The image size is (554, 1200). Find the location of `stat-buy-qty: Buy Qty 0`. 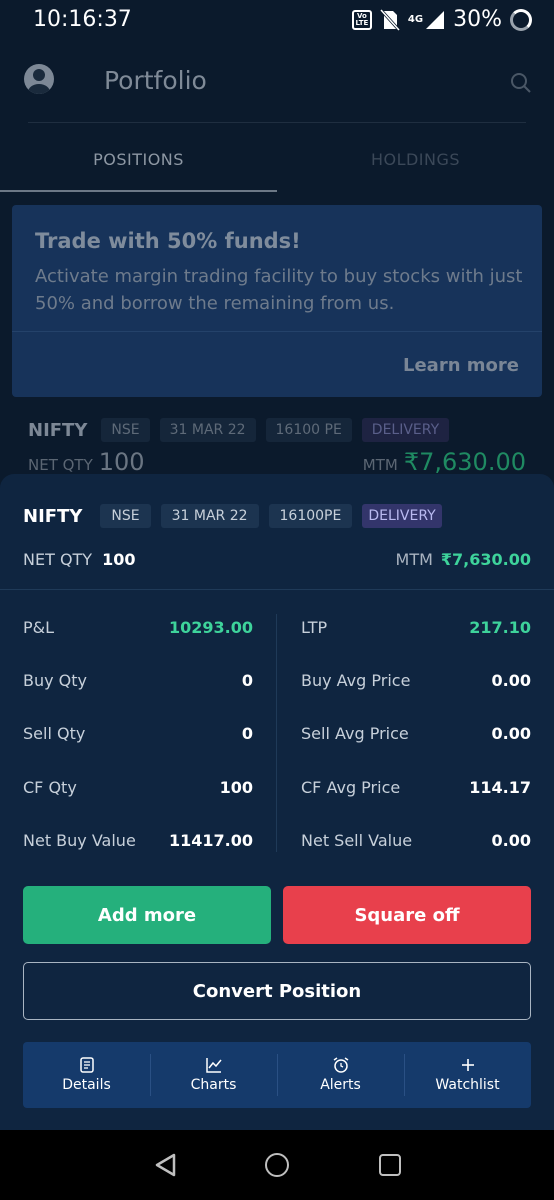

stat-buy-qty: Buy Qty 0 is located at coordinates (138, 680).